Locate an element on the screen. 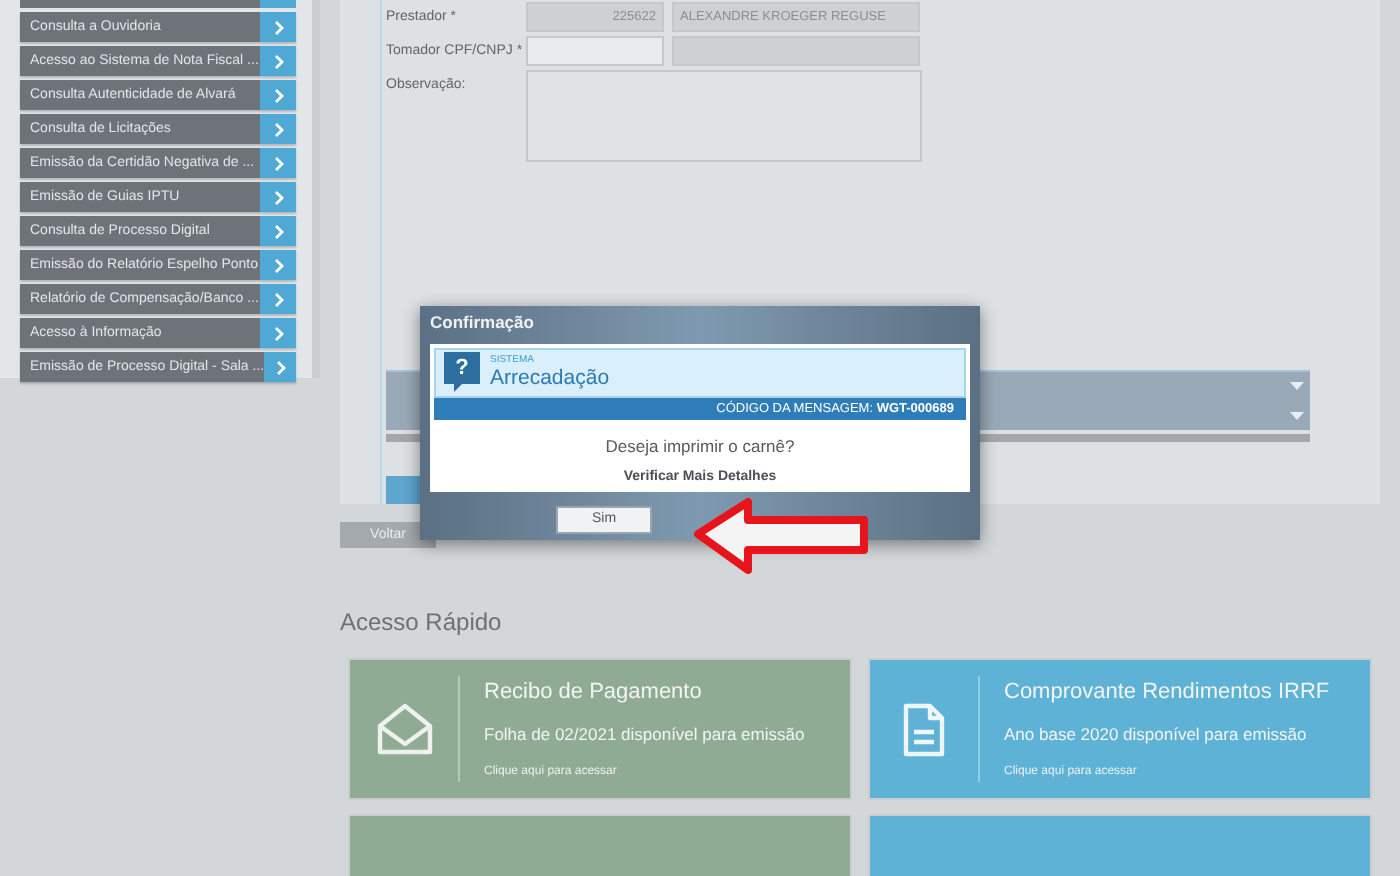 This screenshot has height=876, width=1400. textarea-field is located at coordinates (724, 116).